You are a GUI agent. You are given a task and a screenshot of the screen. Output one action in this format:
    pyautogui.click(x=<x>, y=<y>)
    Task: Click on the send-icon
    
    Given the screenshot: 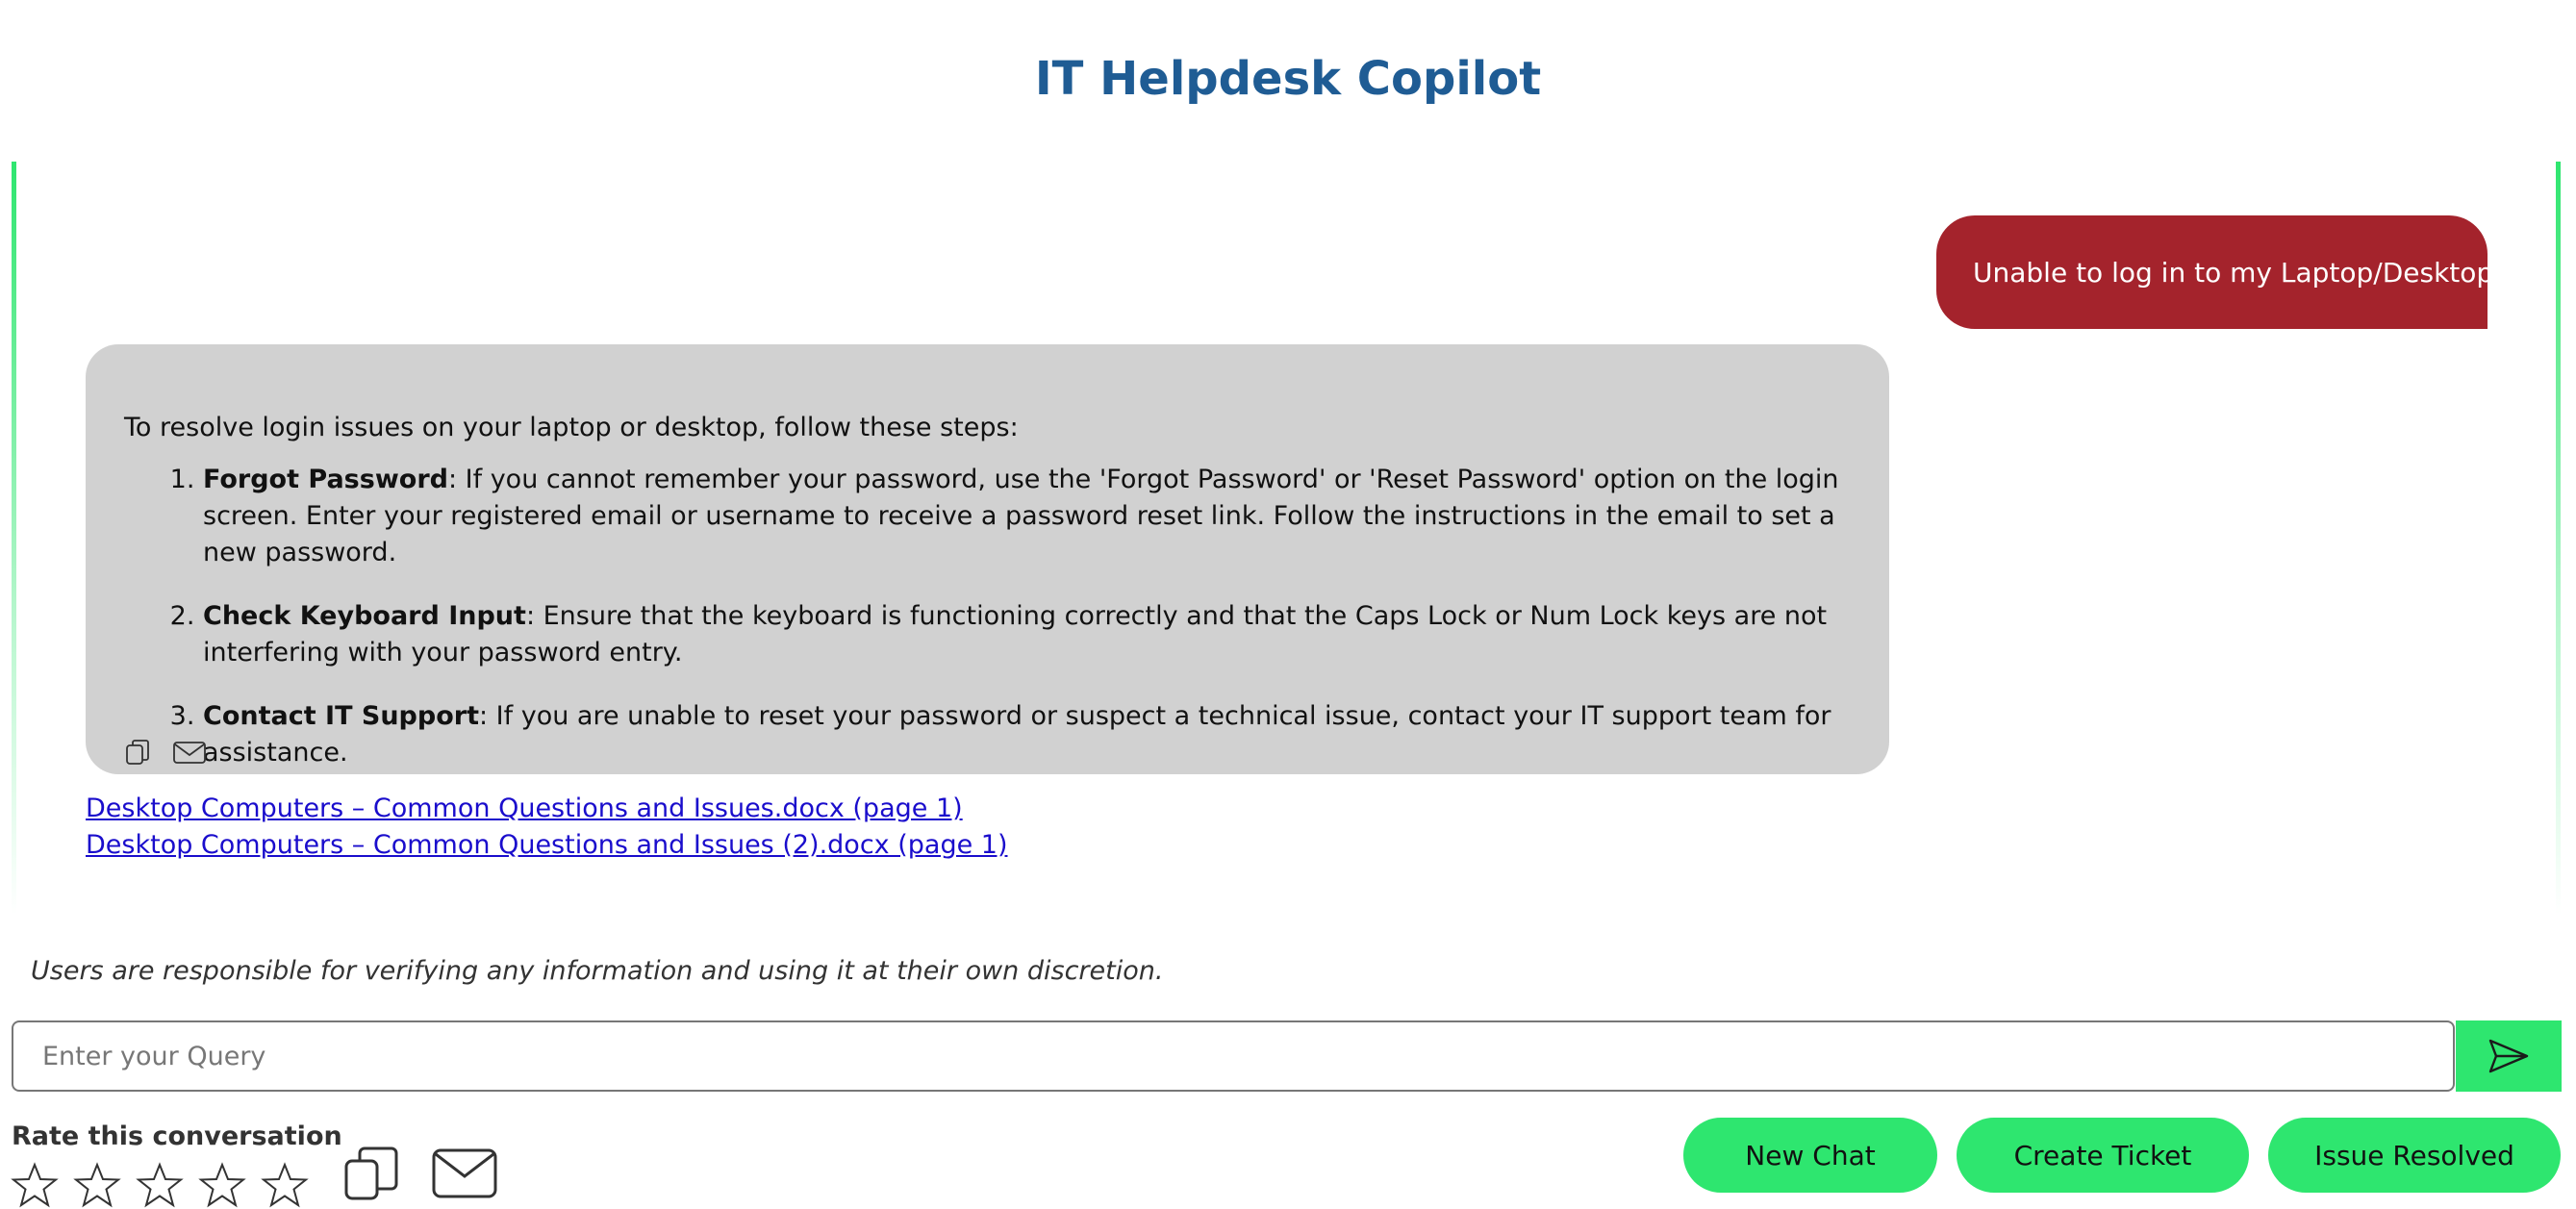 What is the action you would take?
    pyautogui.click(x=2508, y=1056)
    